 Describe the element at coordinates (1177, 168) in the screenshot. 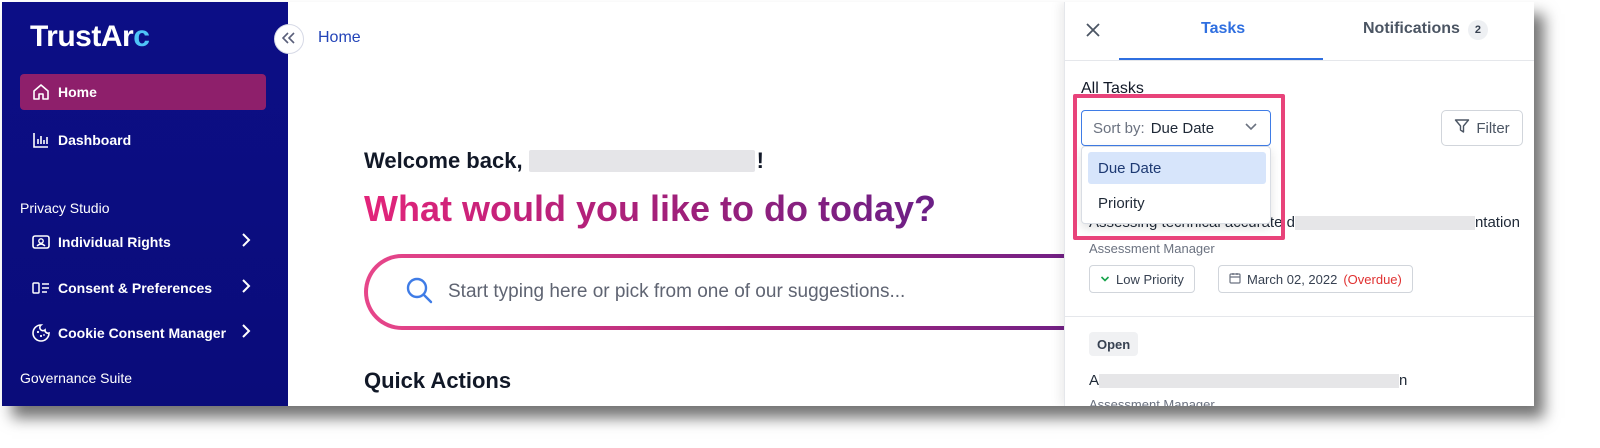

I see `sort-option-due-date: Due Date` at that location.